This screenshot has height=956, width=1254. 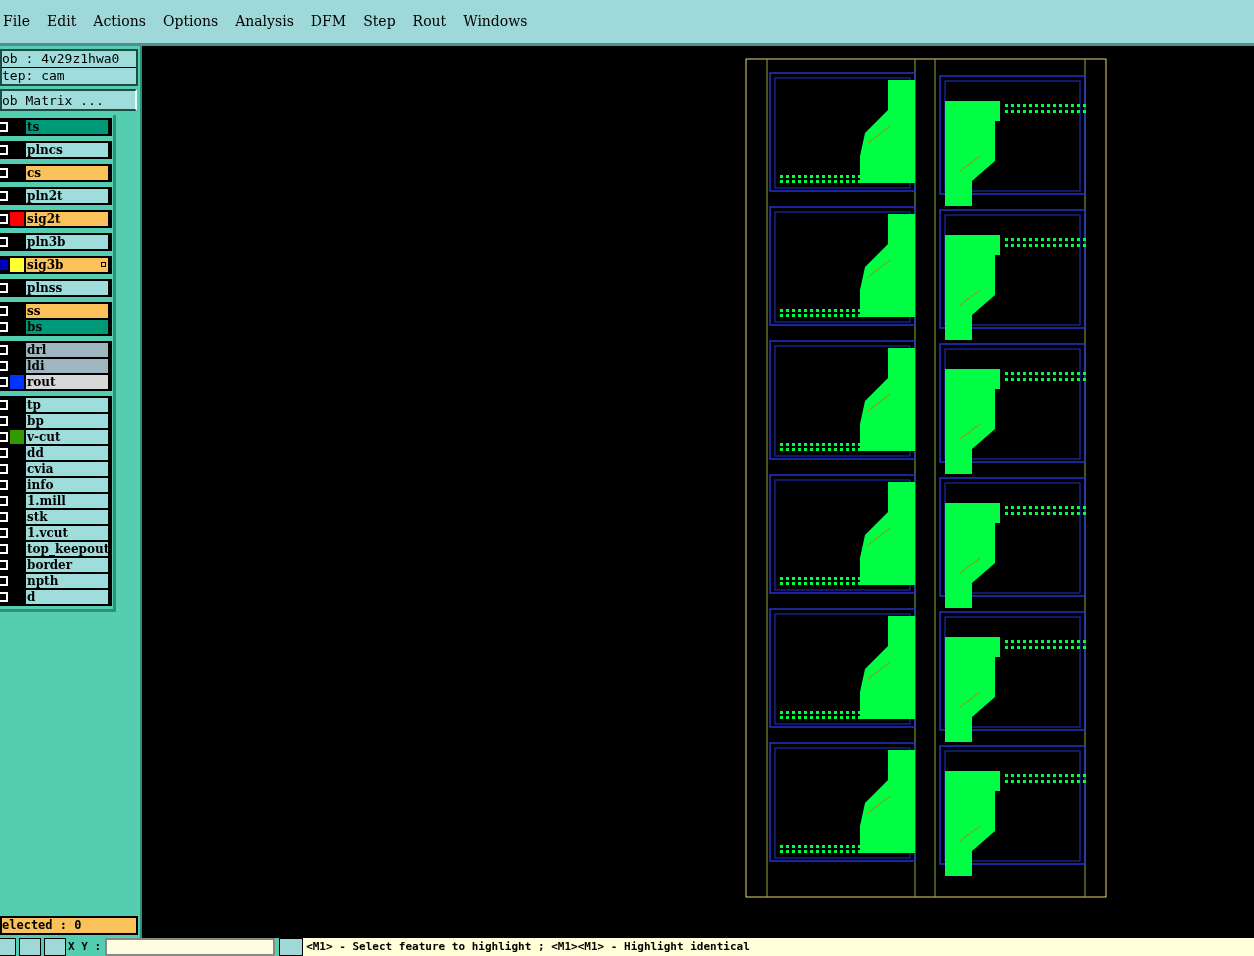 I want to click on menu-item: Edit, so click(x=61, y=21).